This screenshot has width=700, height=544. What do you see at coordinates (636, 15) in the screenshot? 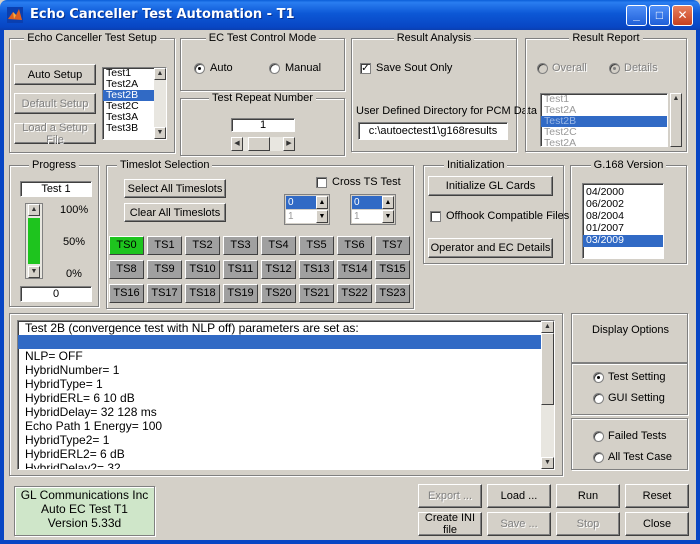
I see `minimize-button: _` at bounding box center [636, 15].